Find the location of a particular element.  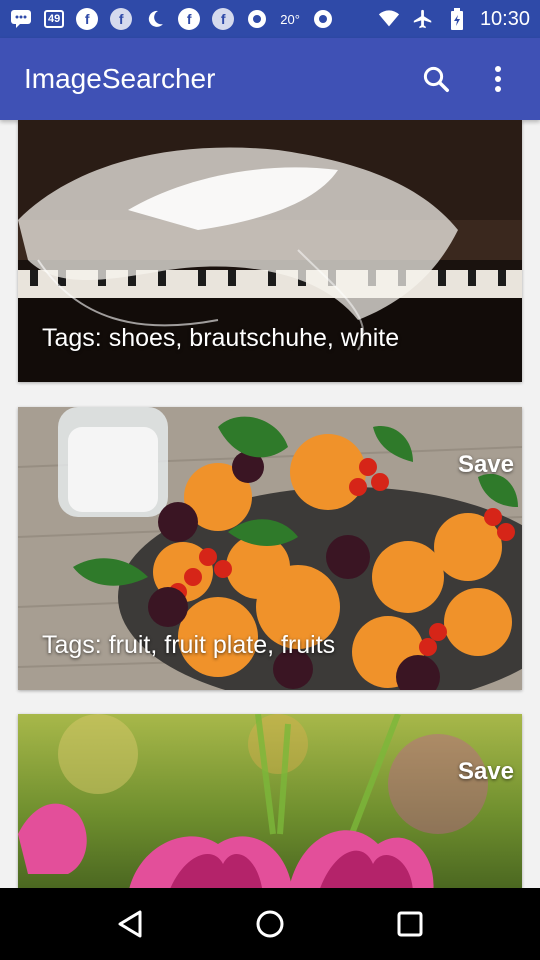

moon-icon is located at coordinates (155, 19).